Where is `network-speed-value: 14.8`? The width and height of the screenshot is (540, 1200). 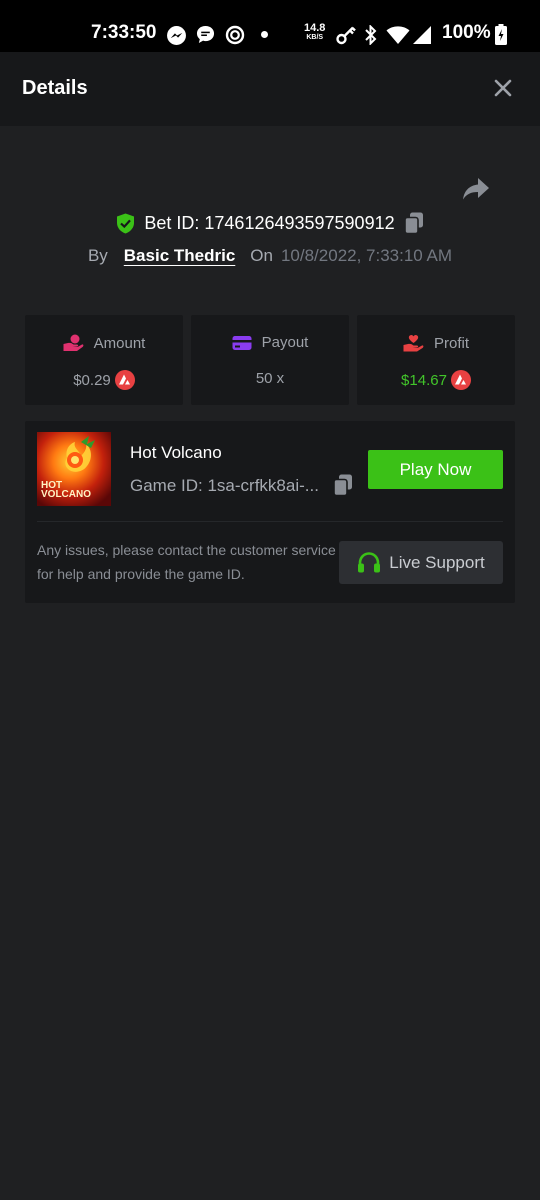
network-speed-value: 14.8 is located at coordinates (315, 28).